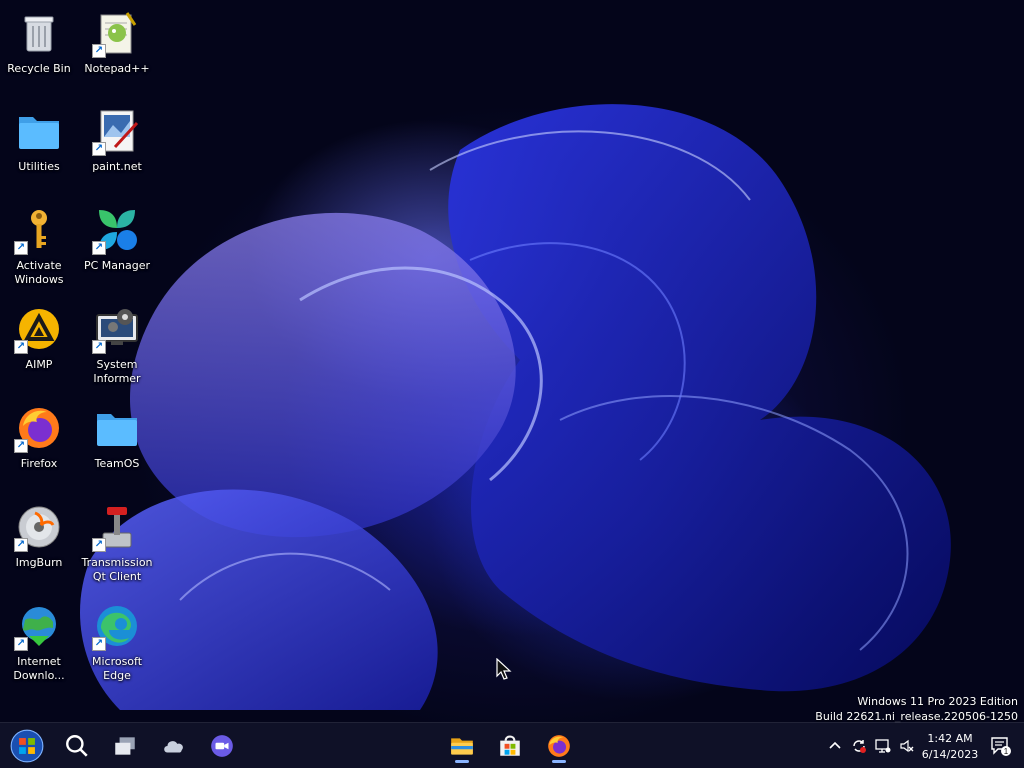 This screenshot has height=768, width=1024. Describe the element at coordinates (39, 428) in the screenshot. I see `firefox-icon: ↗` at that location.